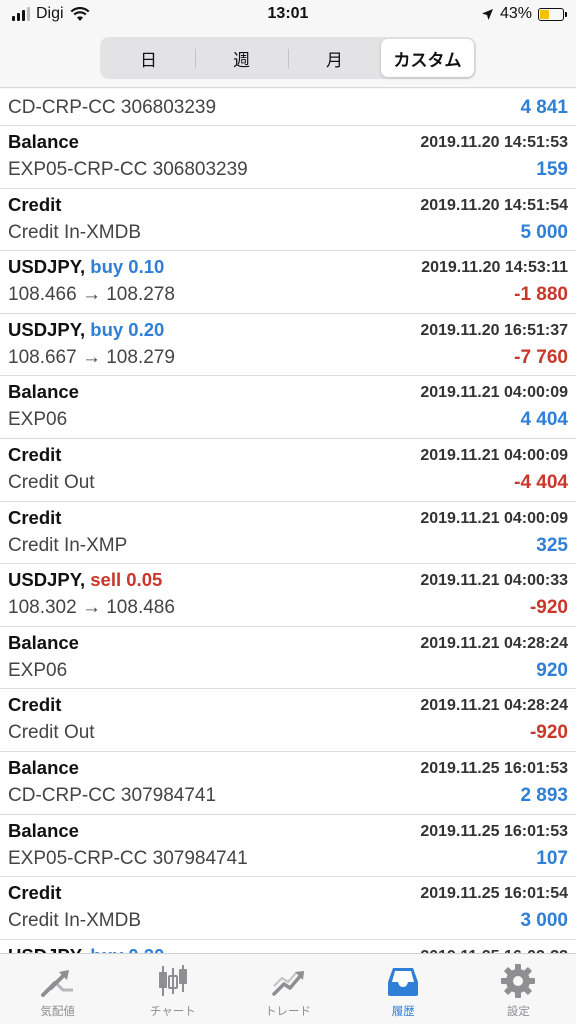  I want to click on history-row: USDJPY, buy 0.202019.11.25 16:02:33, so click(288, 946).